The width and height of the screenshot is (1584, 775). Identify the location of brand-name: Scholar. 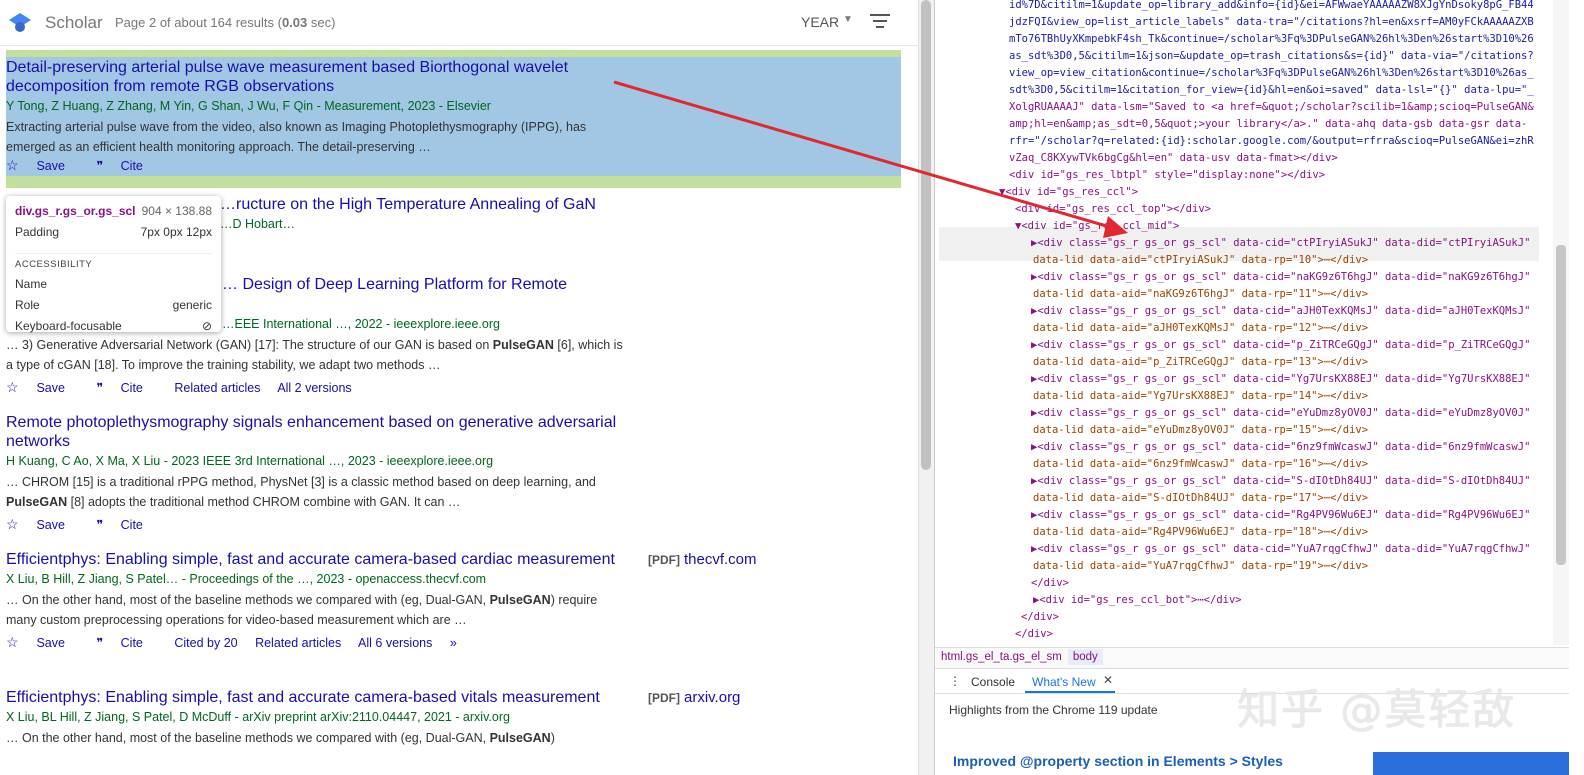
(74, 23).